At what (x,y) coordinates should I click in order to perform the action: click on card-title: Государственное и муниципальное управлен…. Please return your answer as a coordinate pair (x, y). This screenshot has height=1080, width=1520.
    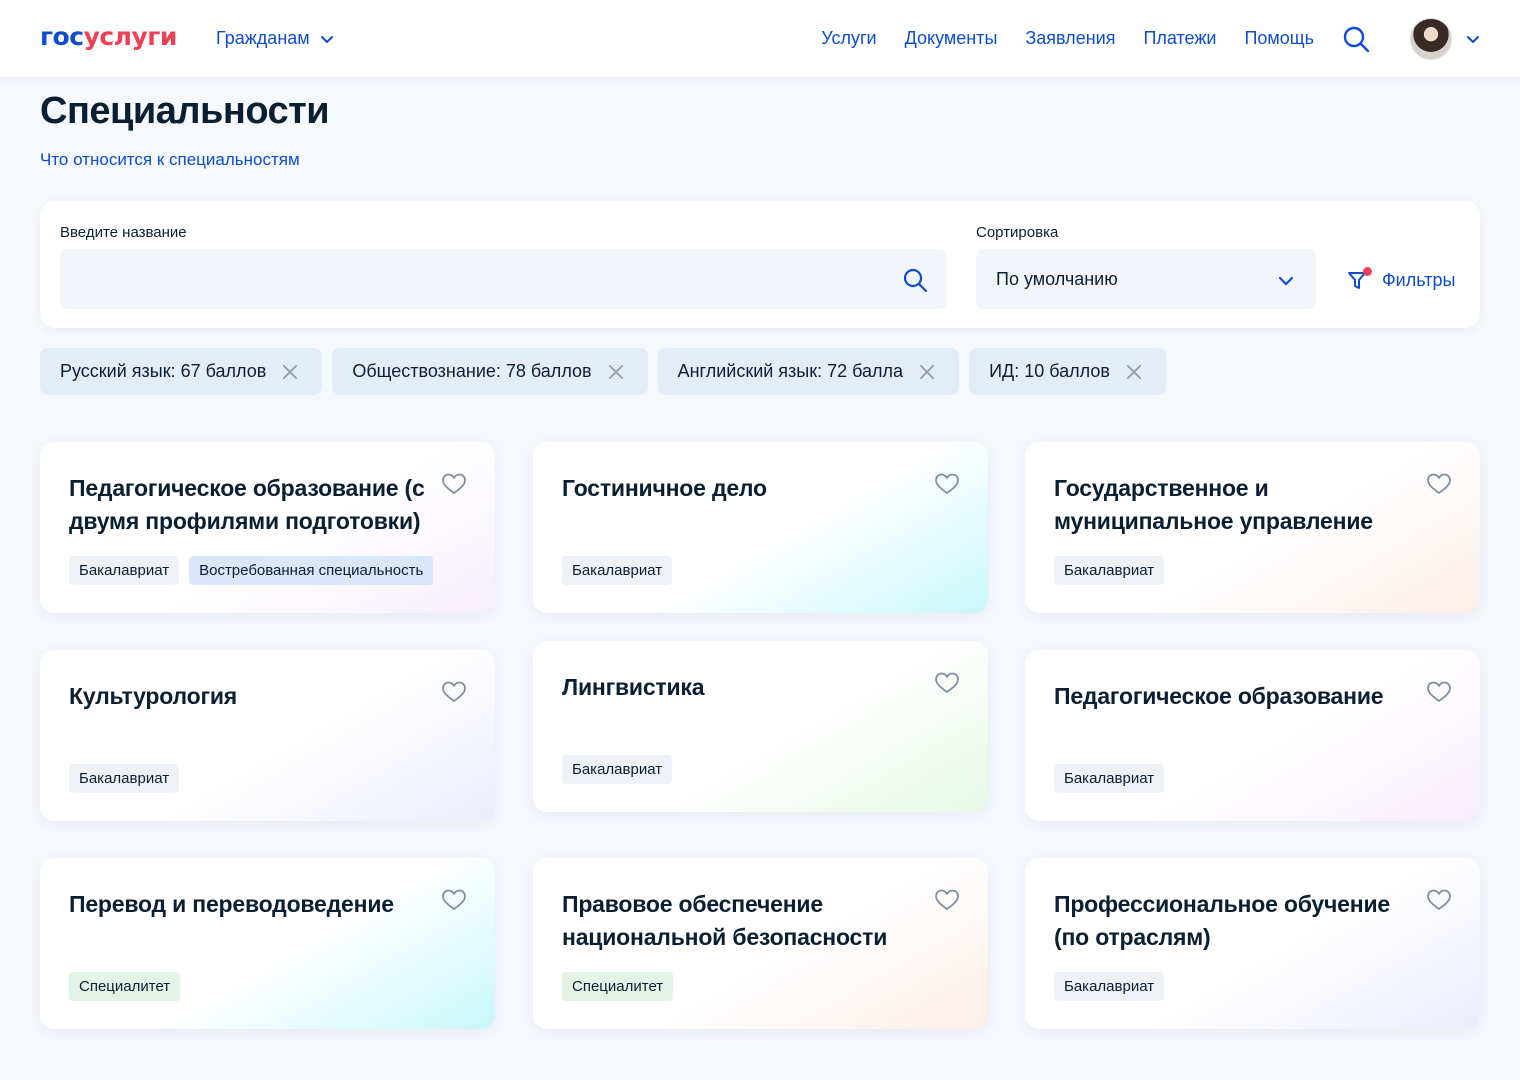
    Looking at the image, I should click on (1213, 504).